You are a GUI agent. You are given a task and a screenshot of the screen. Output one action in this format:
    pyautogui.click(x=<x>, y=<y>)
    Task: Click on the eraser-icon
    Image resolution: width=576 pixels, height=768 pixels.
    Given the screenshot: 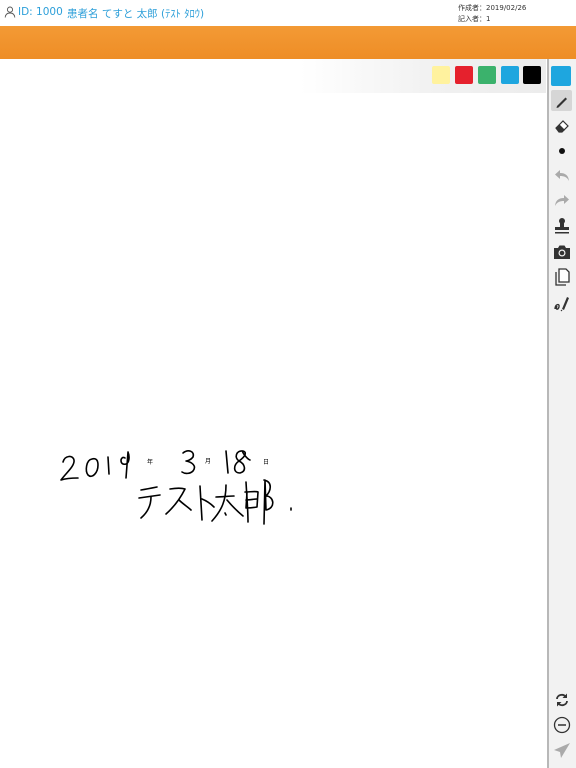 What is the action you would take?
    pyautogui.click(x=561, y=126)
    